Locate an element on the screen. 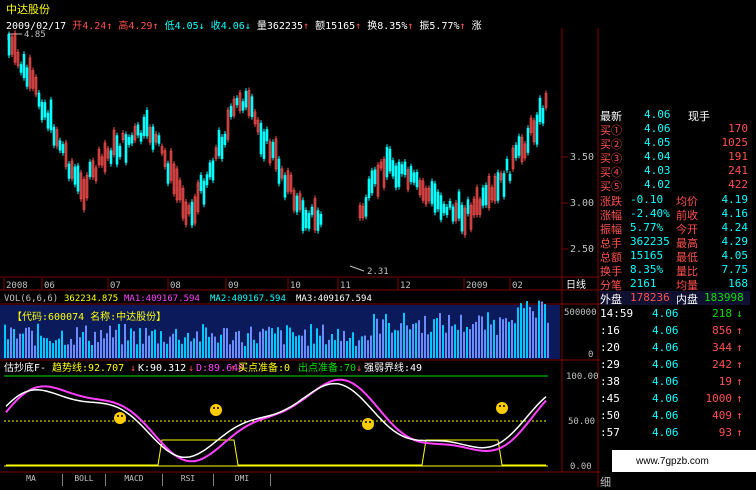  tab-rsi: RSI is located at coordinates (188, 480).